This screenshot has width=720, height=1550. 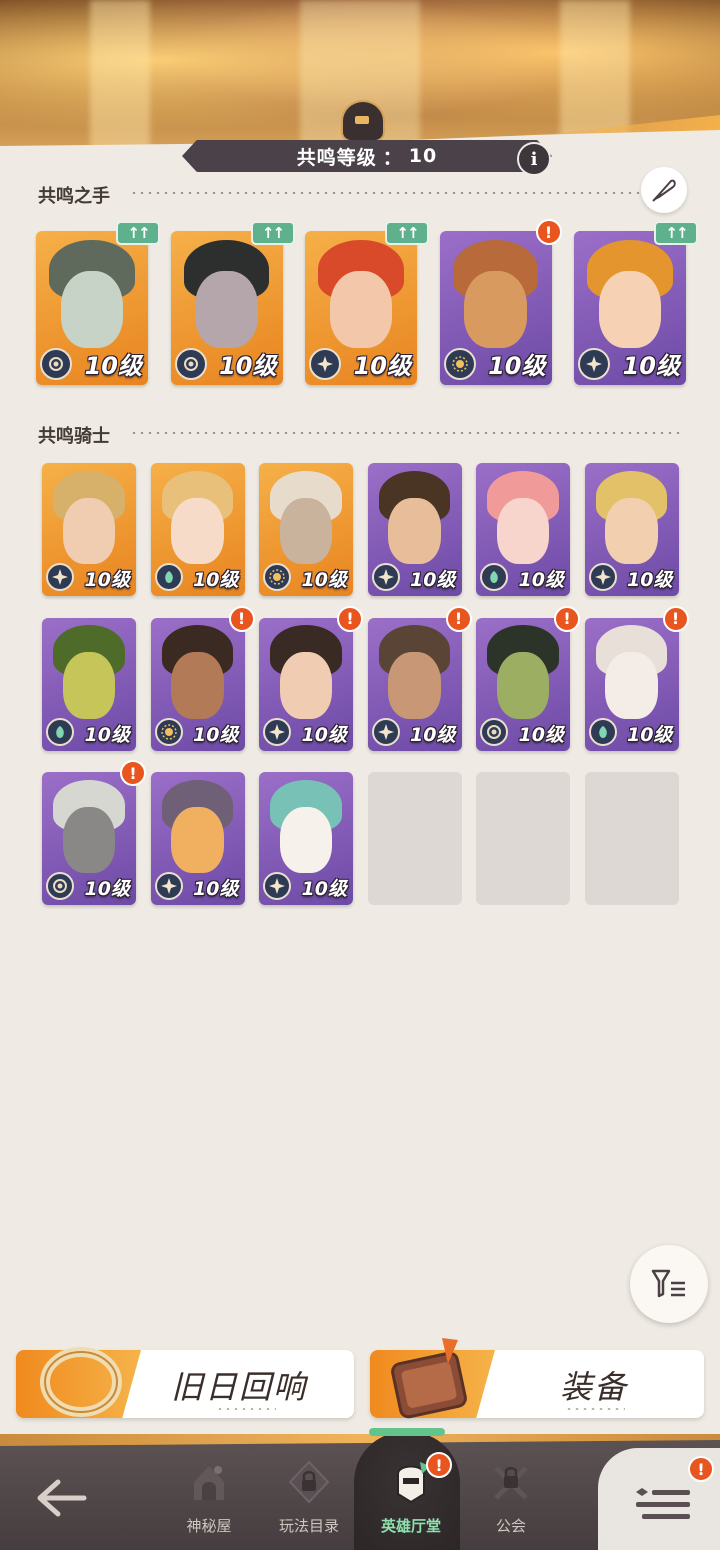 What do you see at coordinates (594, 1387) in the screenshot?
I see `equipment-label: 装备` at bounding box center [594, 1387].